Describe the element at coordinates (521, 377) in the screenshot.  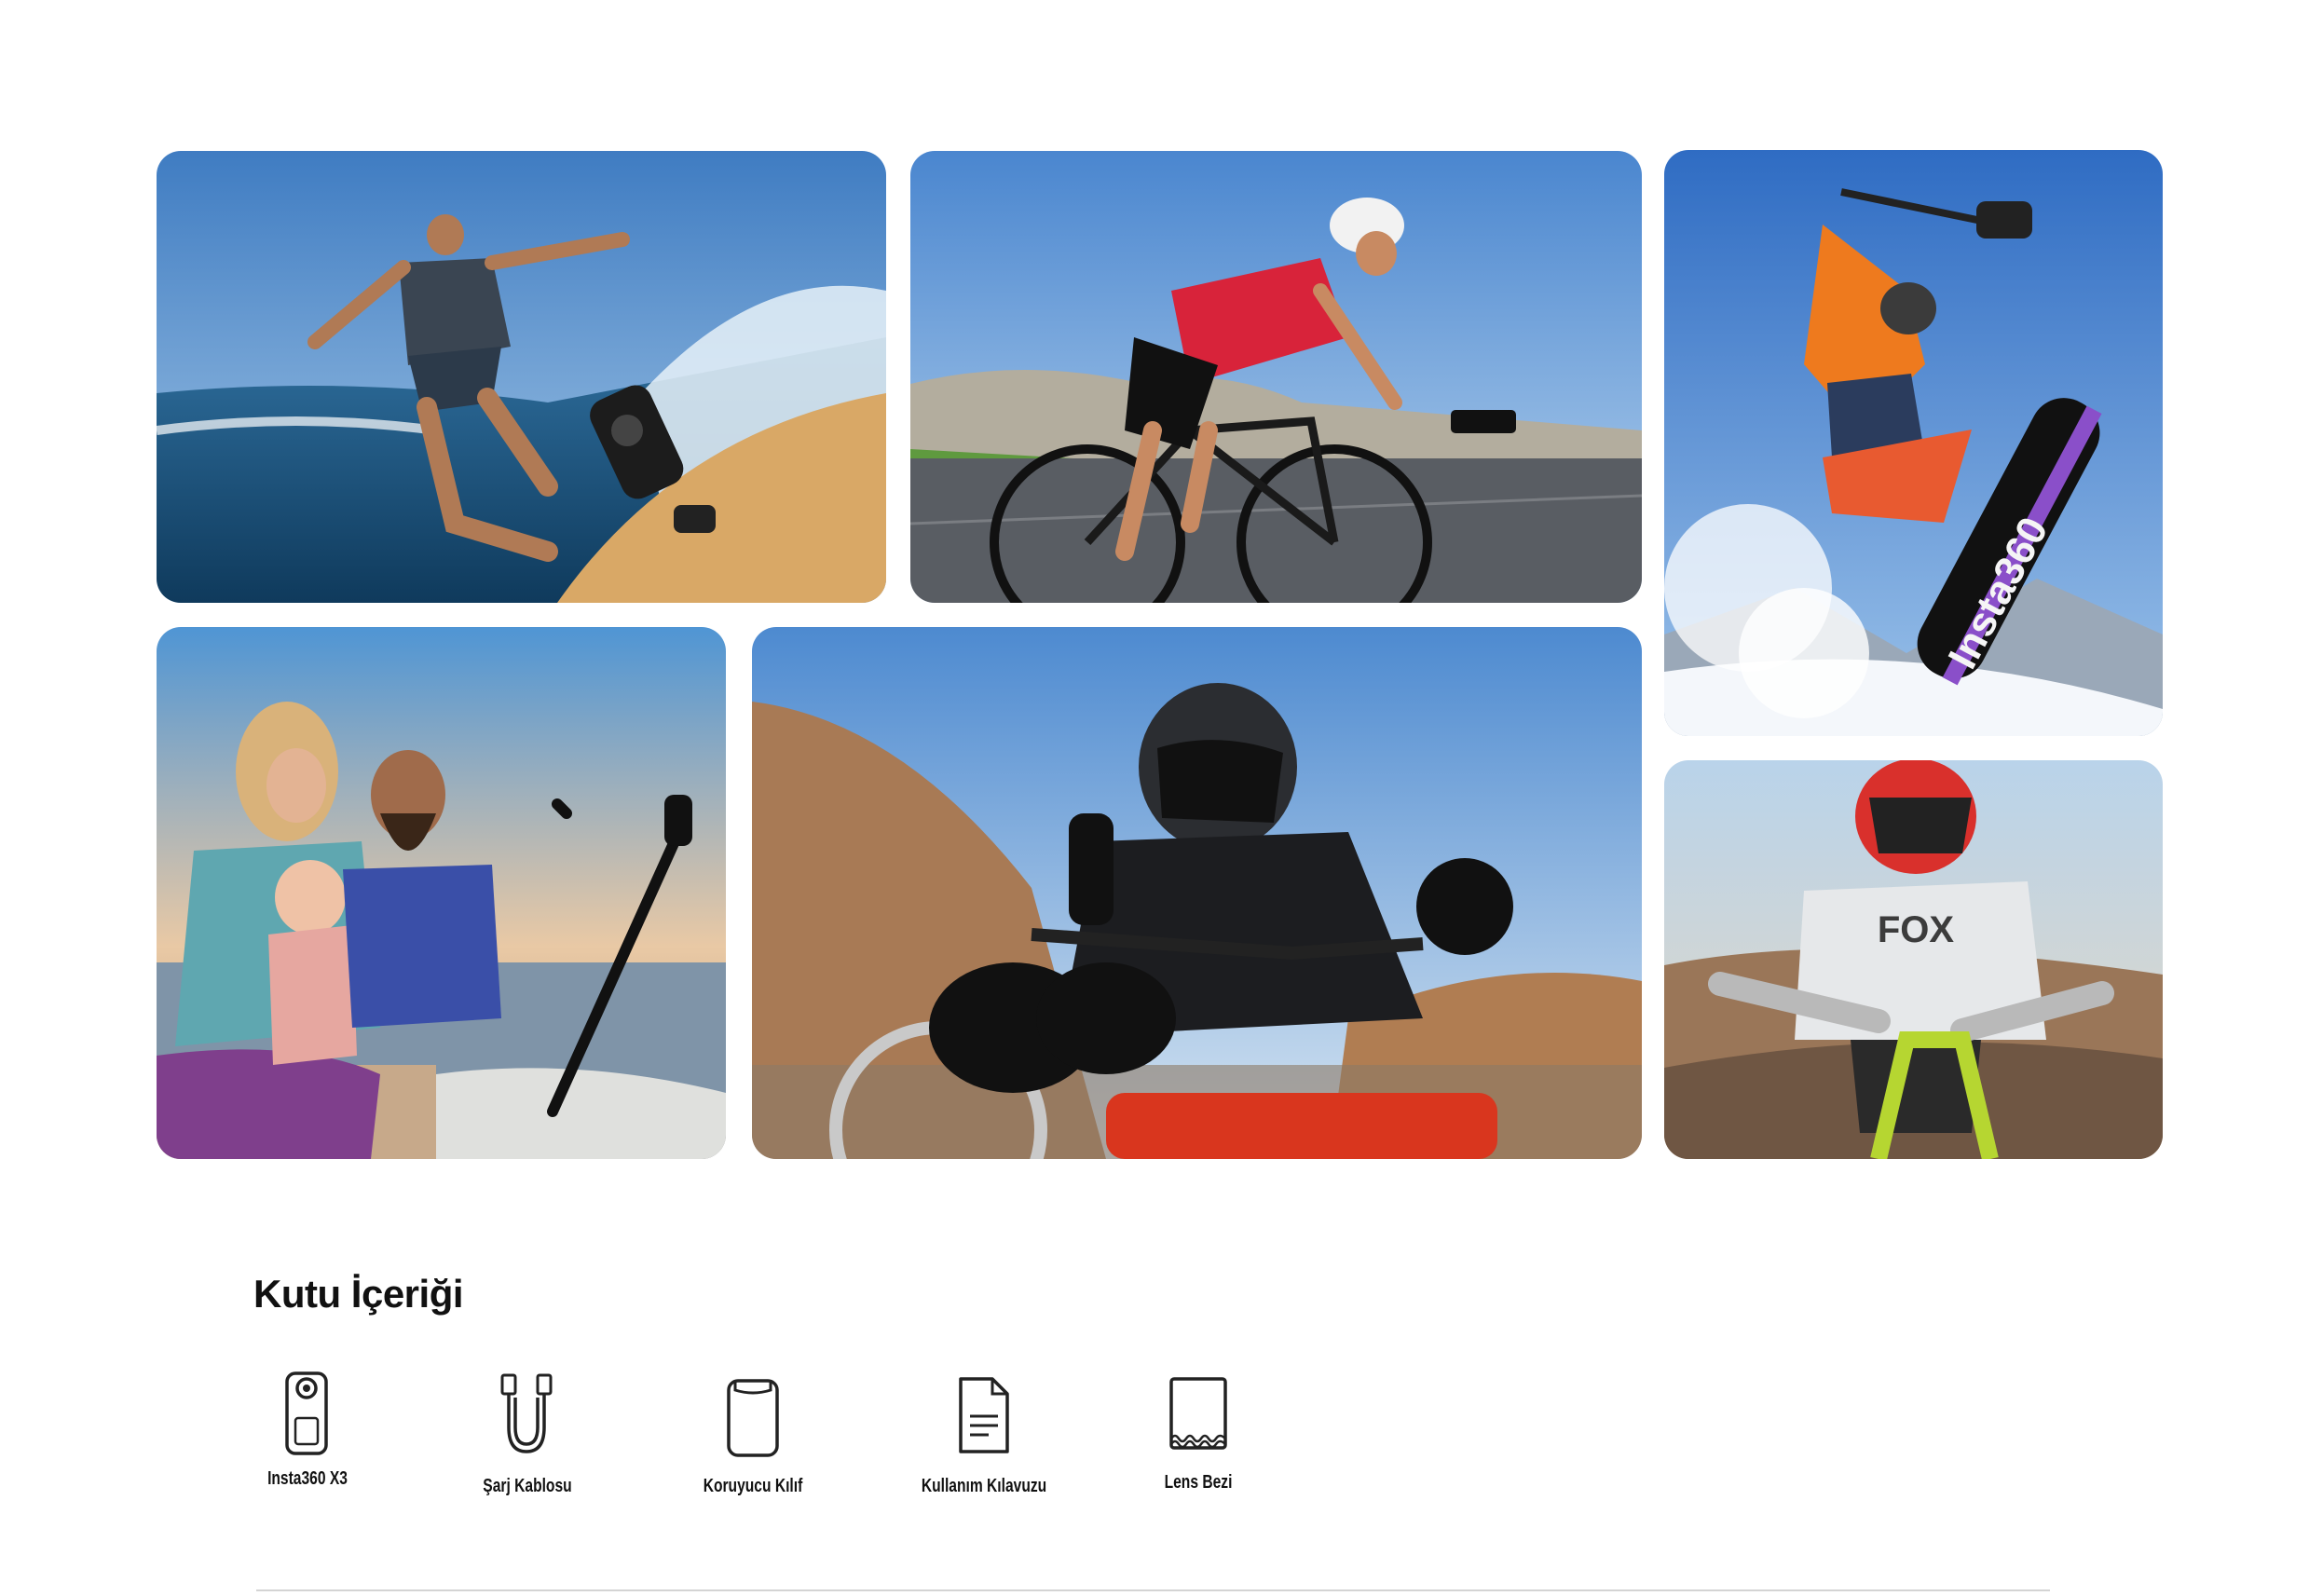
I see `photo-surfing` at that location.